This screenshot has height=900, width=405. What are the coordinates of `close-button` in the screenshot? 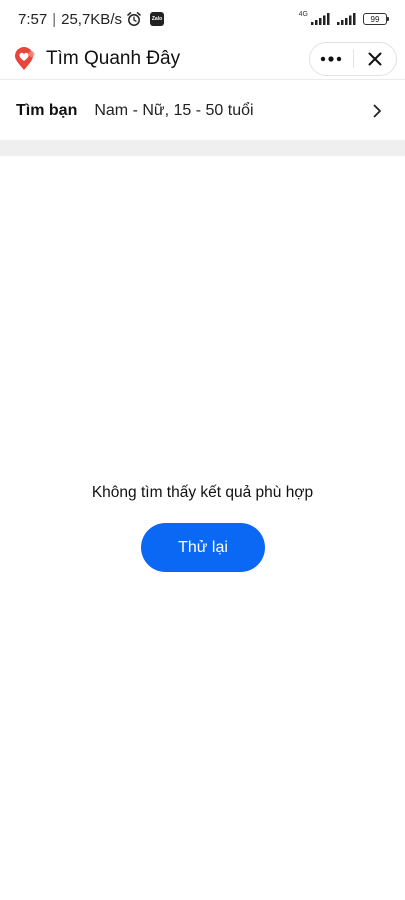 It's located at (375, 59).